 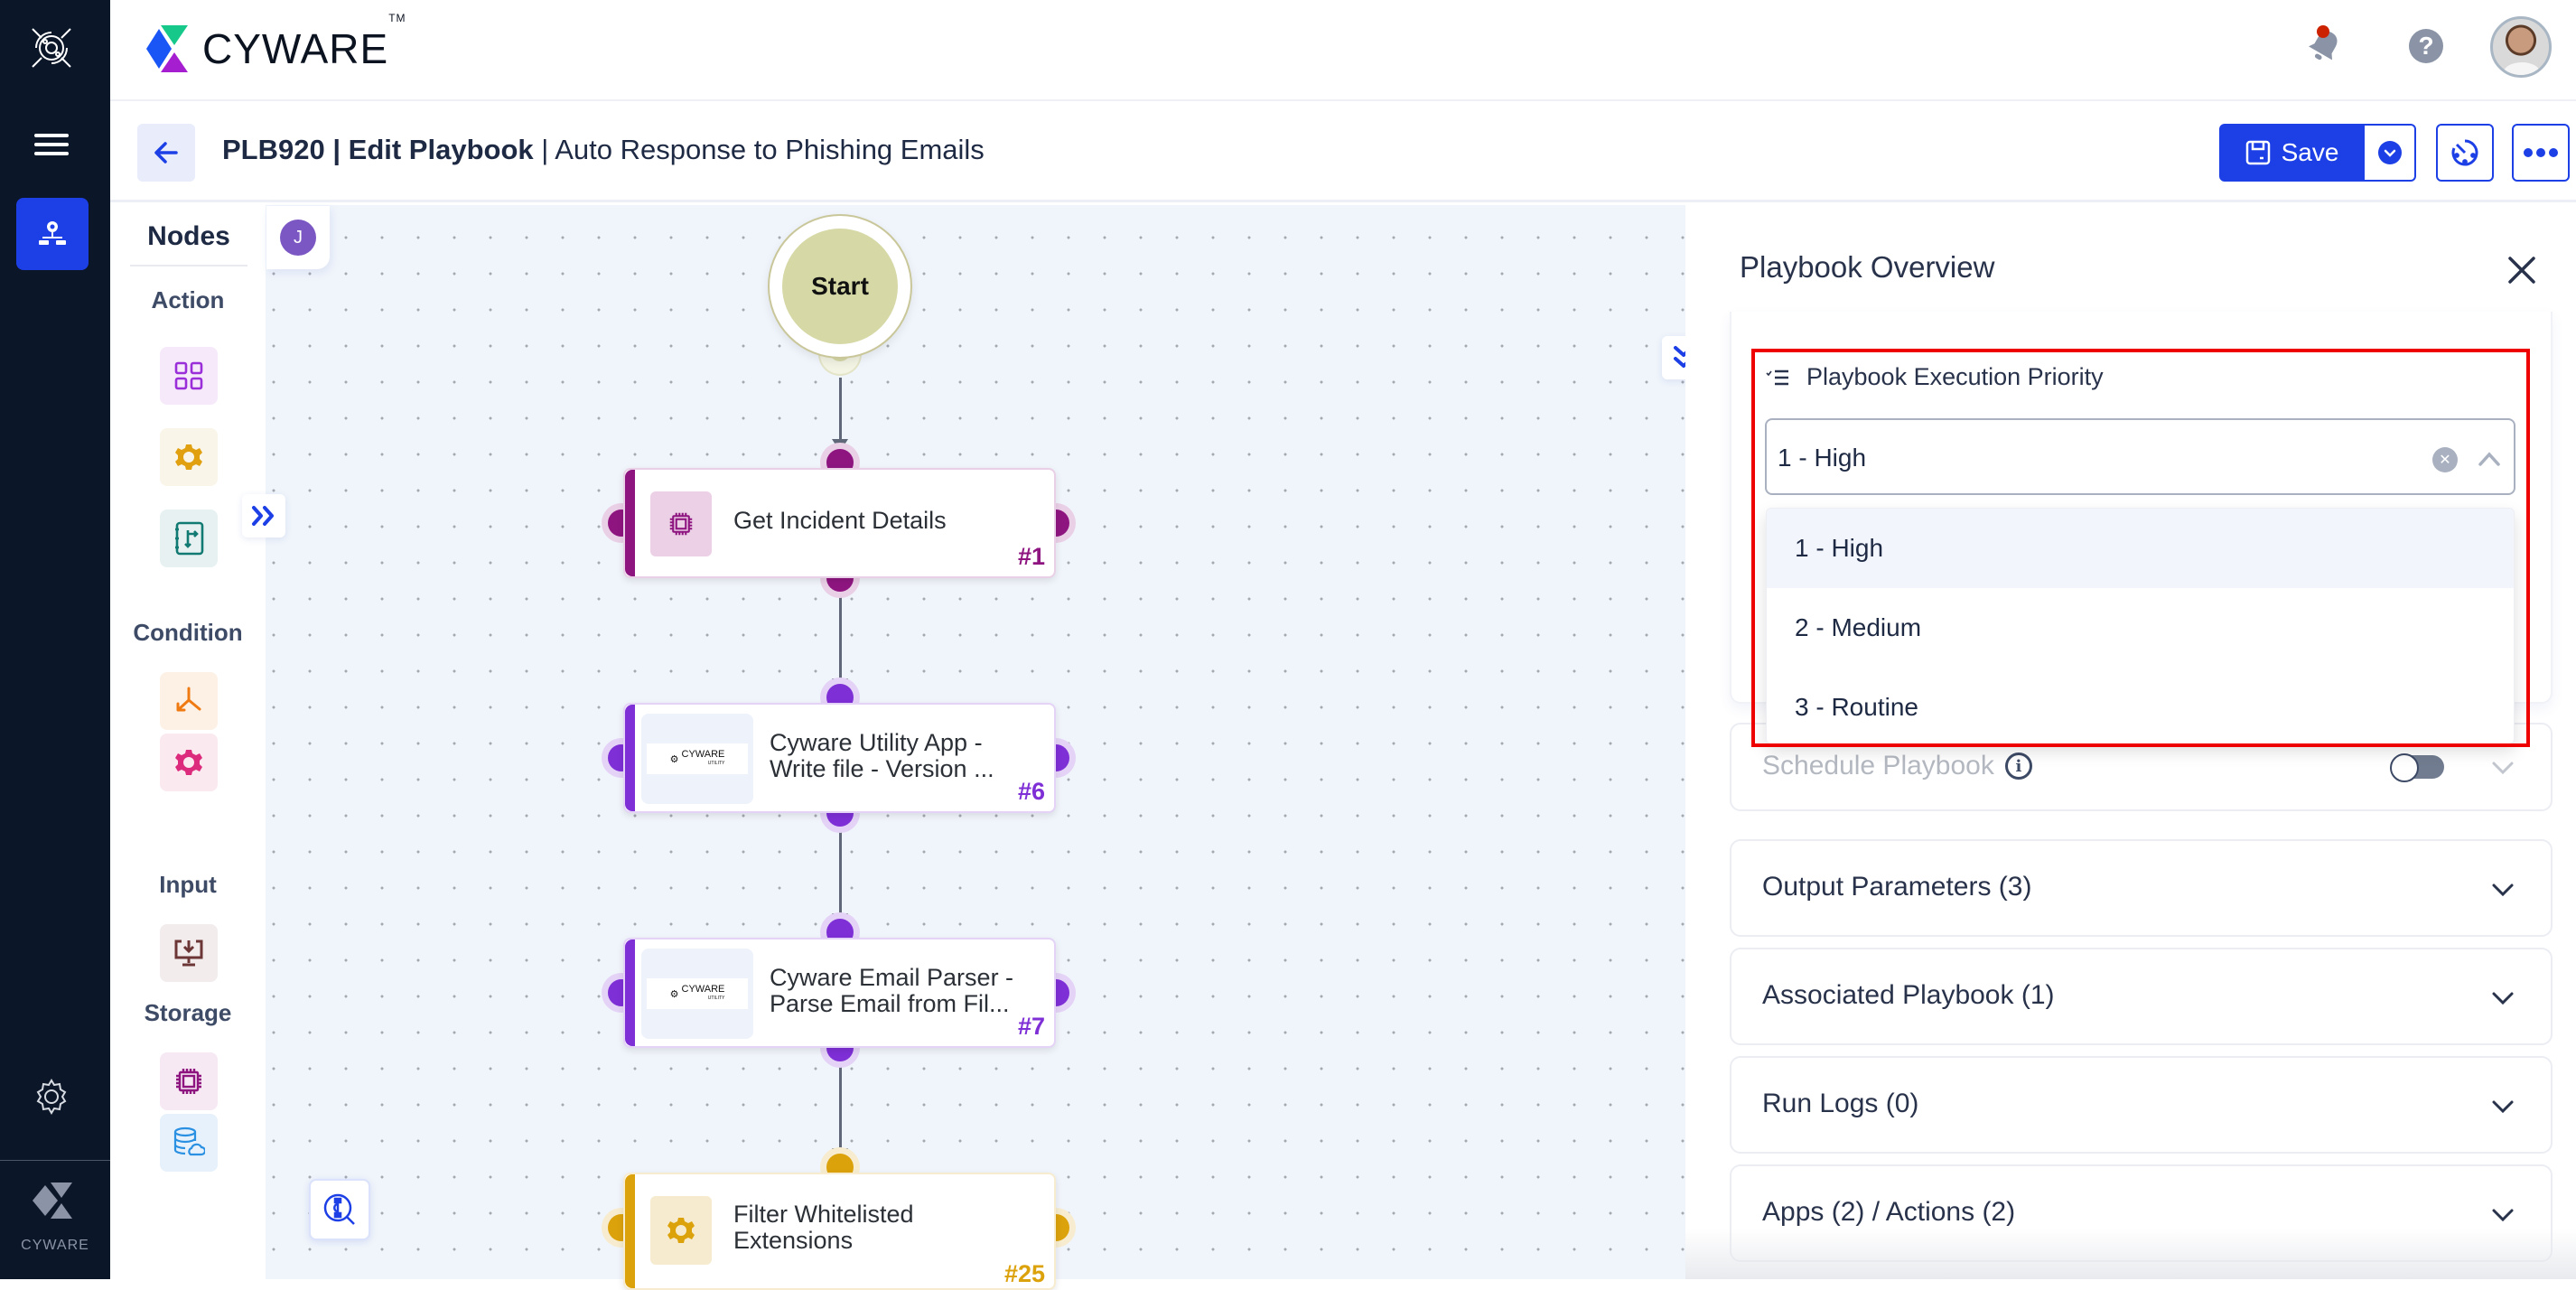 What do you see at coordinates (51, 47) in the screenshot?
I see `orchestration-logo-icon` at bounding box center [51, 47].